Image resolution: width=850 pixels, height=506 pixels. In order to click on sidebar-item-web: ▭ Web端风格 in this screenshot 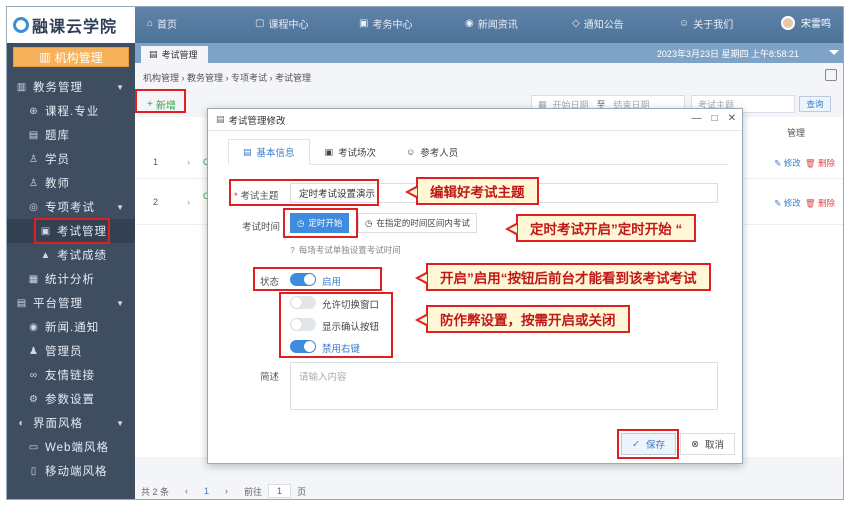, I will do `click(71, 447)`.